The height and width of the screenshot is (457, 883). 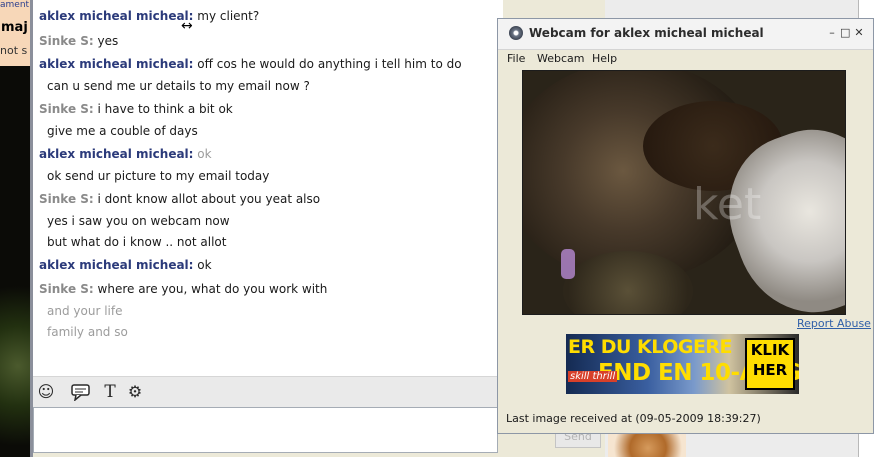 I want to click on webcam-menubar: File Webcam Help, so click(x=685, y=59).